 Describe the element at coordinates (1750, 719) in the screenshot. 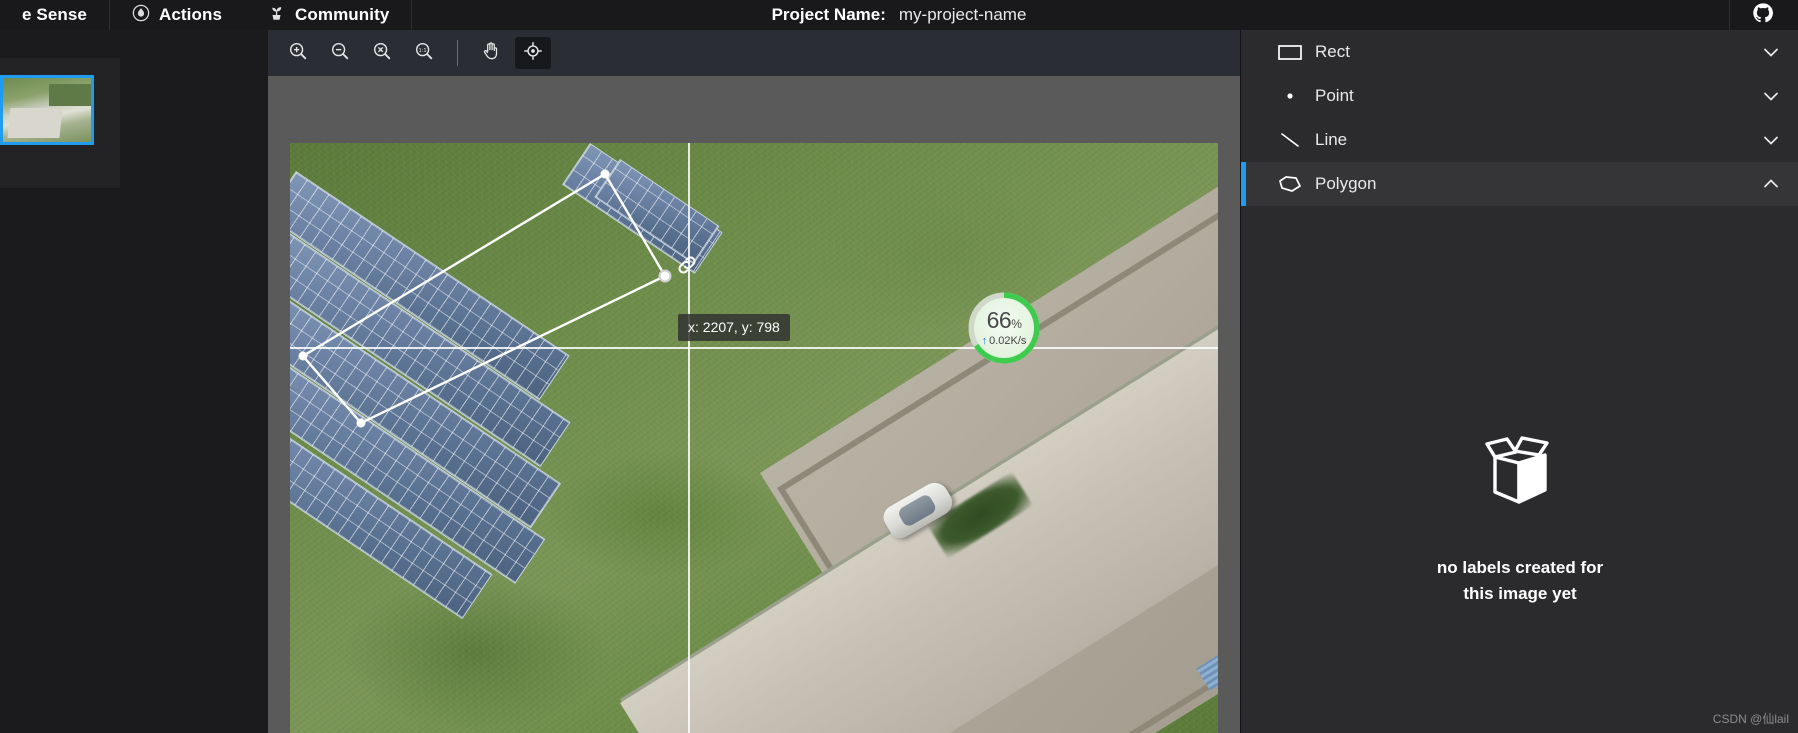

I see `watermark: CSDN @仙lail` at that location.